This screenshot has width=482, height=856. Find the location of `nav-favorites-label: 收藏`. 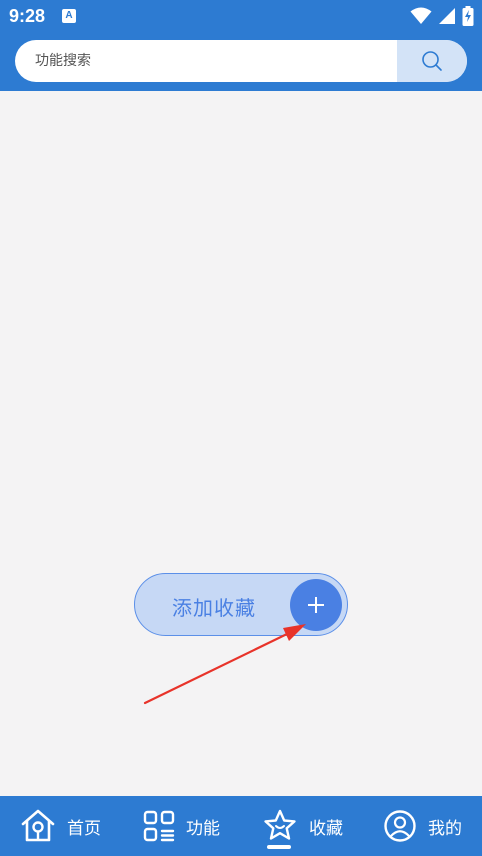

nav-favorites-label: 收藏 is located at coordinates (326, 828).